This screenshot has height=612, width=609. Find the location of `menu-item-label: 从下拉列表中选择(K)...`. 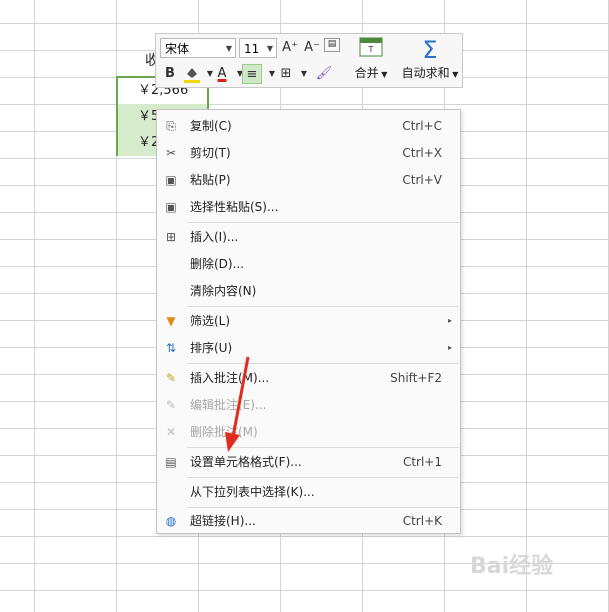

menu-item-label: 从下拉列表中选择(K)... is located at coordinates (252, 492).